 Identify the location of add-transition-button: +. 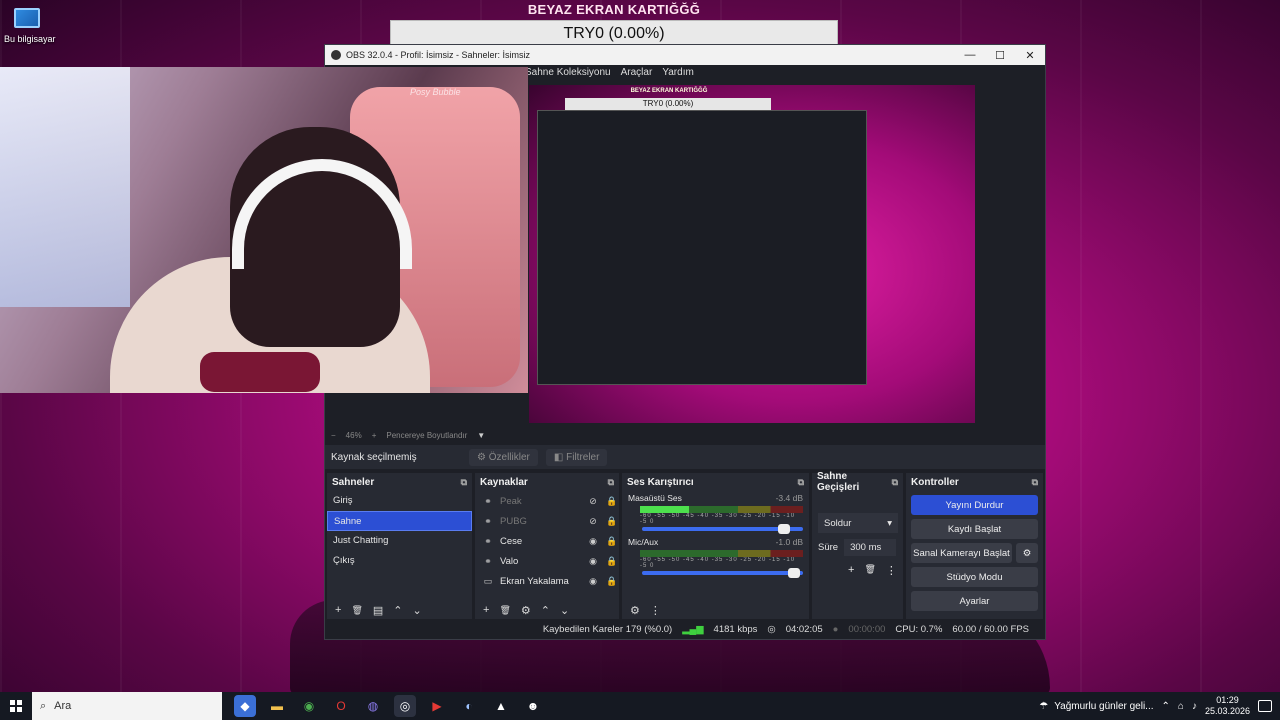
(851, 570).